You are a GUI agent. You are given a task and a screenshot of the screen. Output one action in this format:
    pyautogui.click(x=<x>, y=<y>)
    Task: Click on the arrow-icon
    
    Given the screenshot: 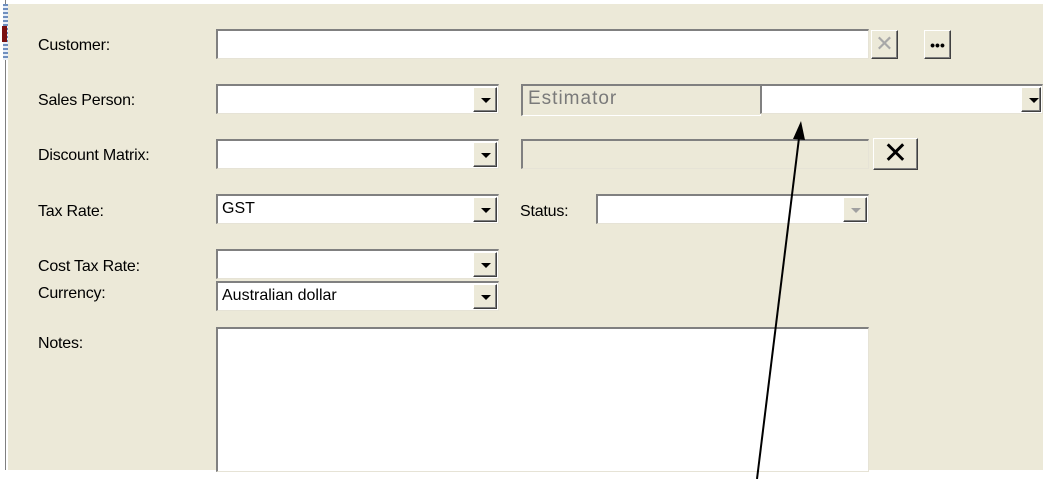 What is the action you would take?
    pyautogui.click(x=780, y=300)
    